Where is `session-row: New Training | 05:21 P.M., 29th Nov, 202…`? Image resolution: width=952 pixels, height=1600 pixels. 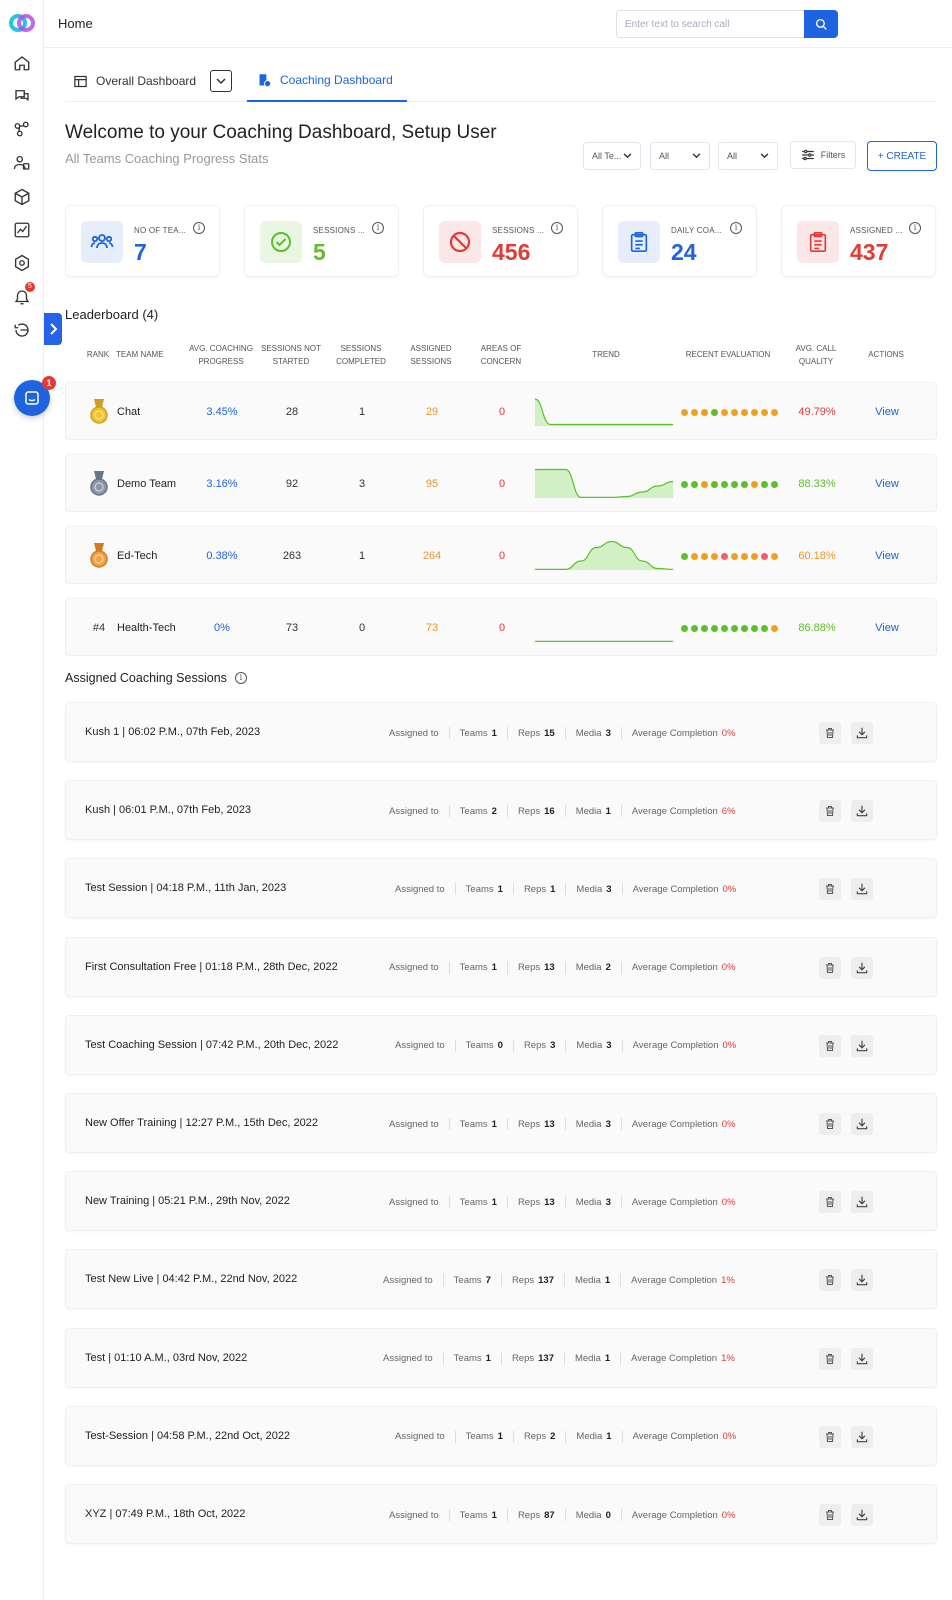
session-row: New Training | 05:21 P.M., 29th Nov, 202… is located at coordinates (501, 1201).